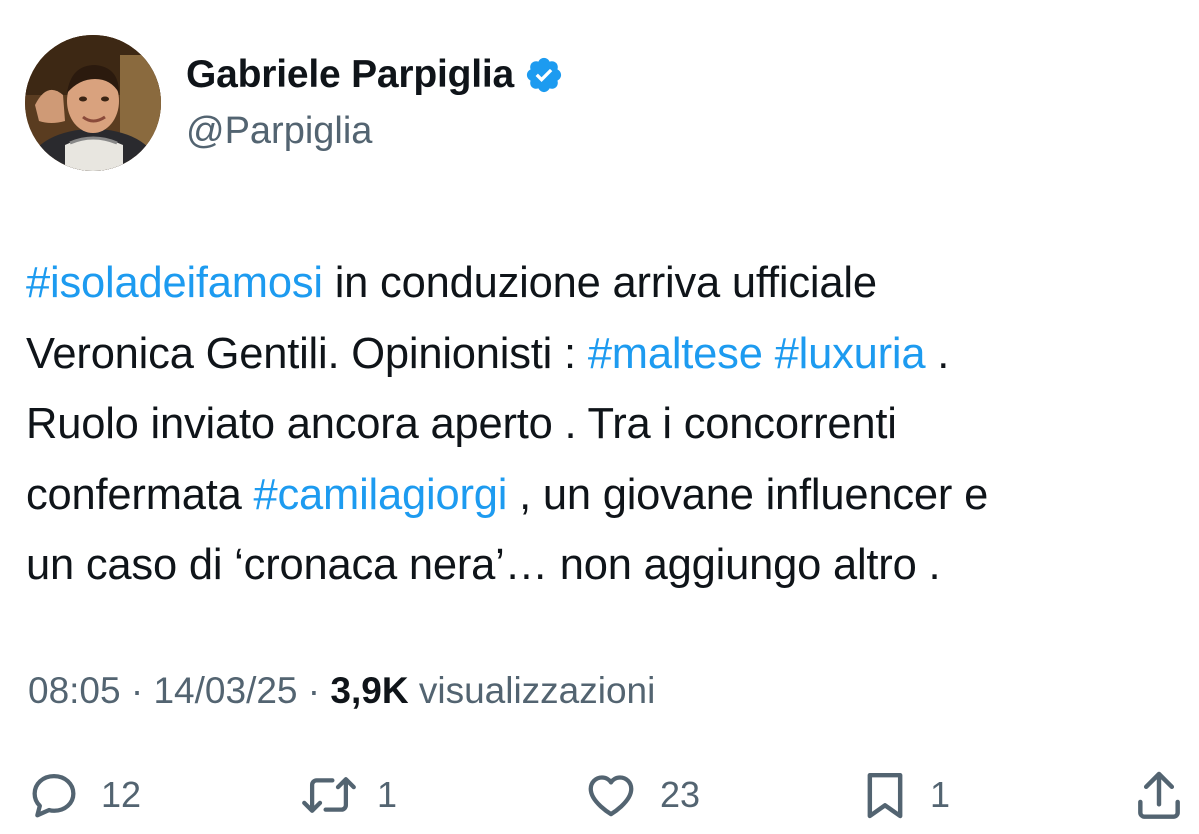 The height and width of the screenshot is (834, 1199). I want to click on action-bar: 12 1 23 1, so click(599, 795).